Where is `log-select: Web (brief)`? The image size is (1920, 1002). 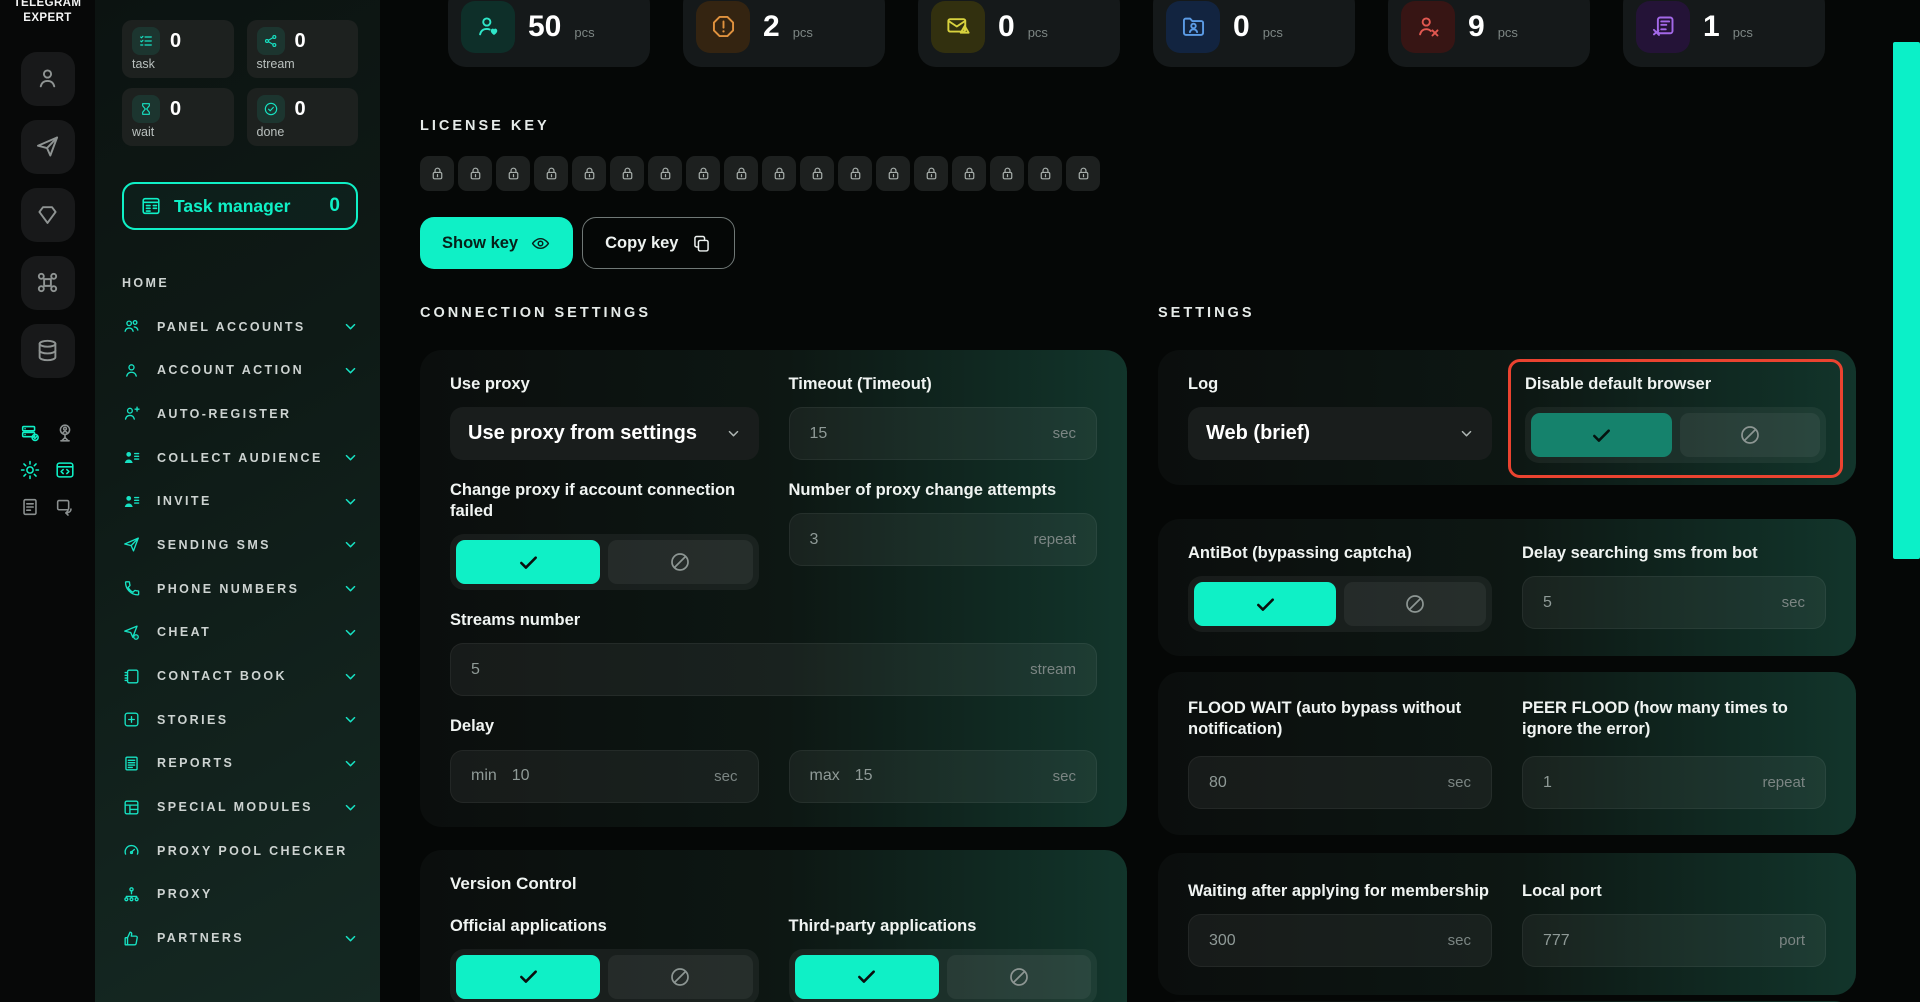 log-select: Web (brief) is located at coordinates (1340, 434).